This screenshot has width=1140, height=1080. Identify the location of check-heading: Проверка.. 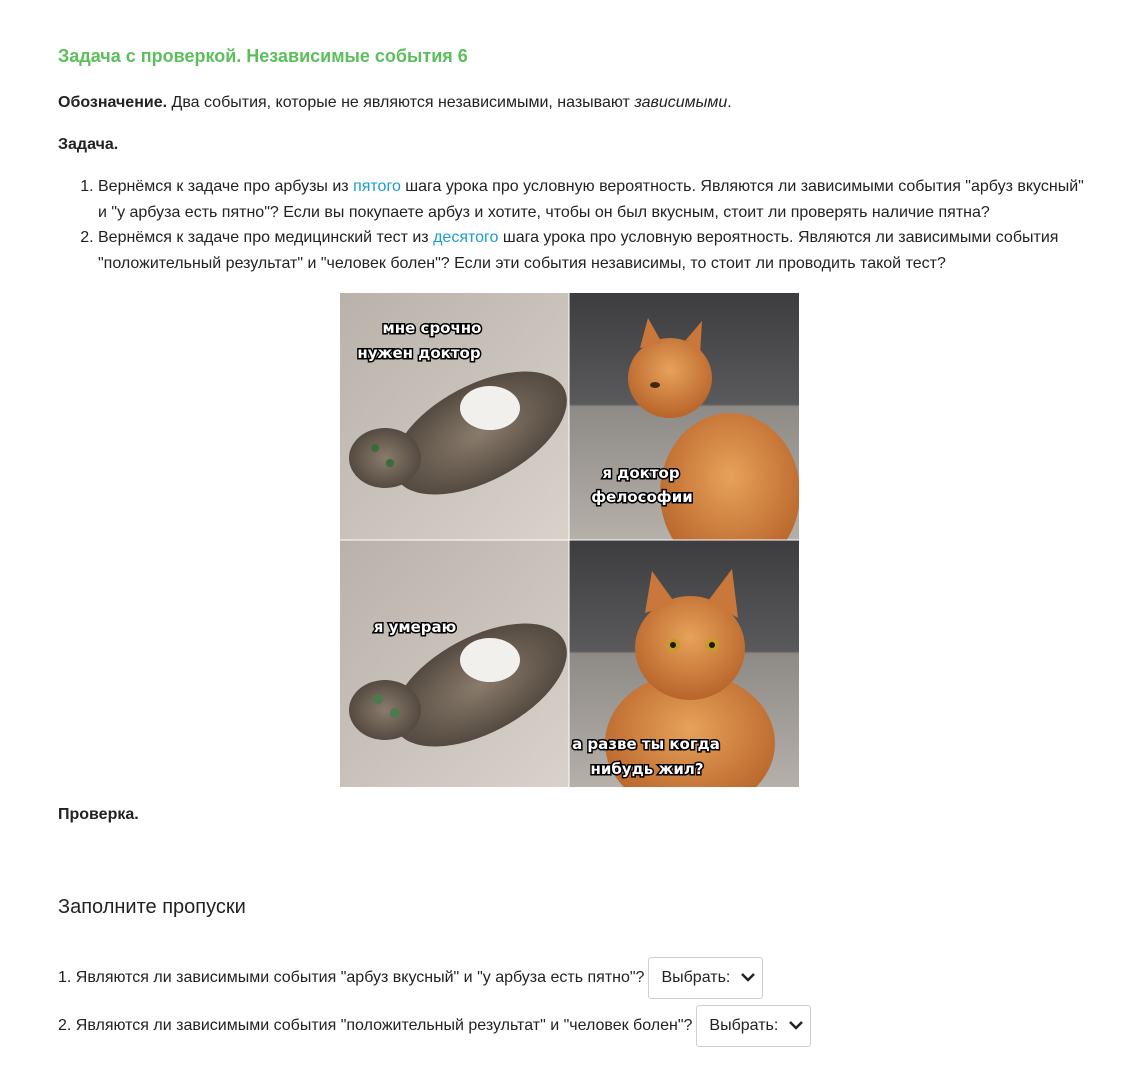
(98, 814).